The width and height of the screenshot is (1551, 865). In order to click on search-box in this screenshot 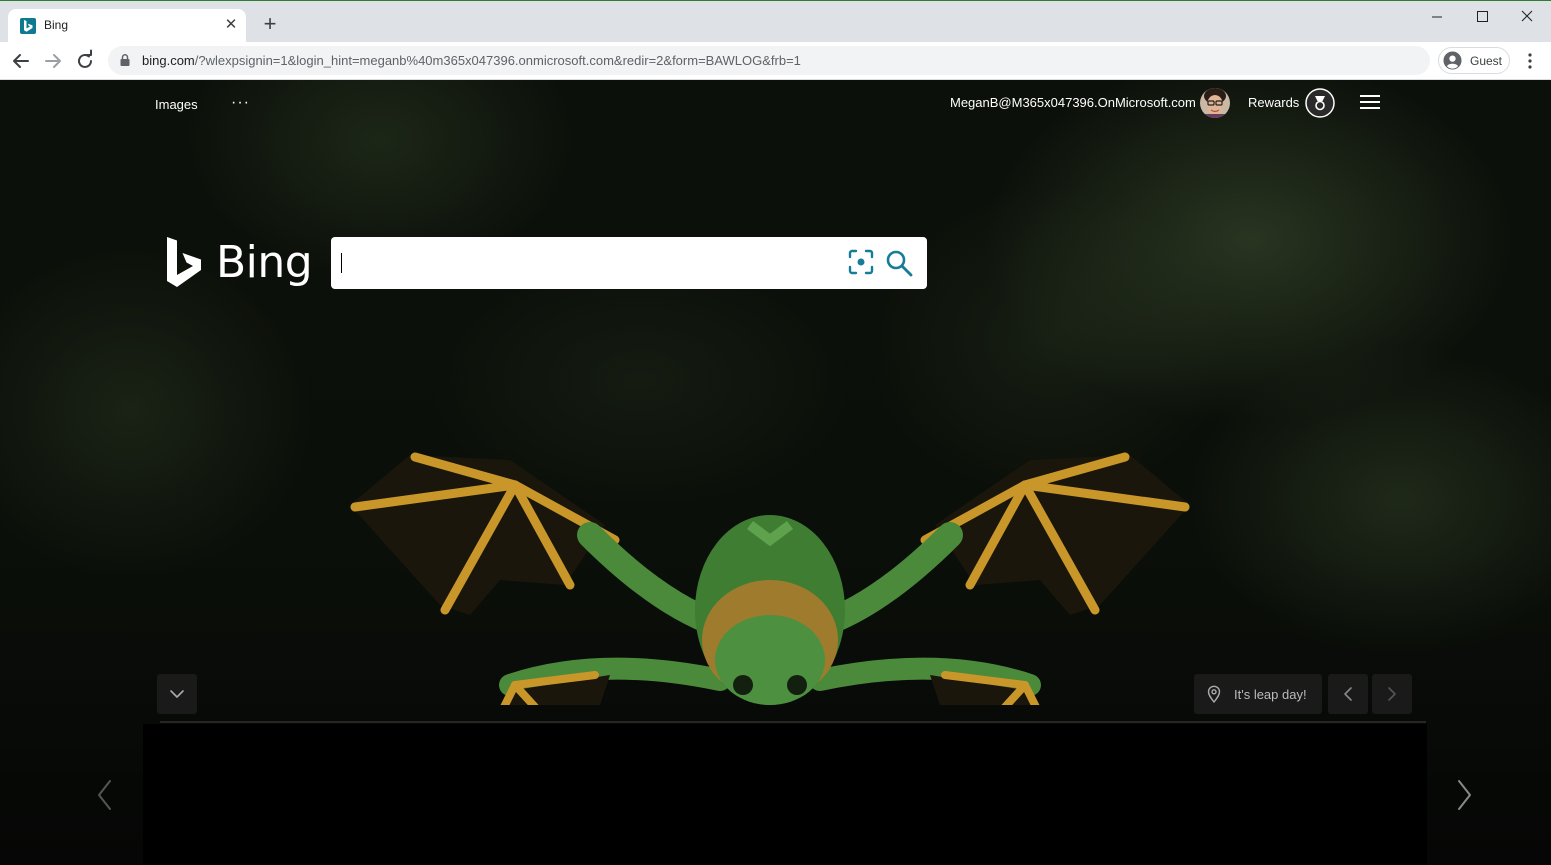, I will do `click(629, 263)`.